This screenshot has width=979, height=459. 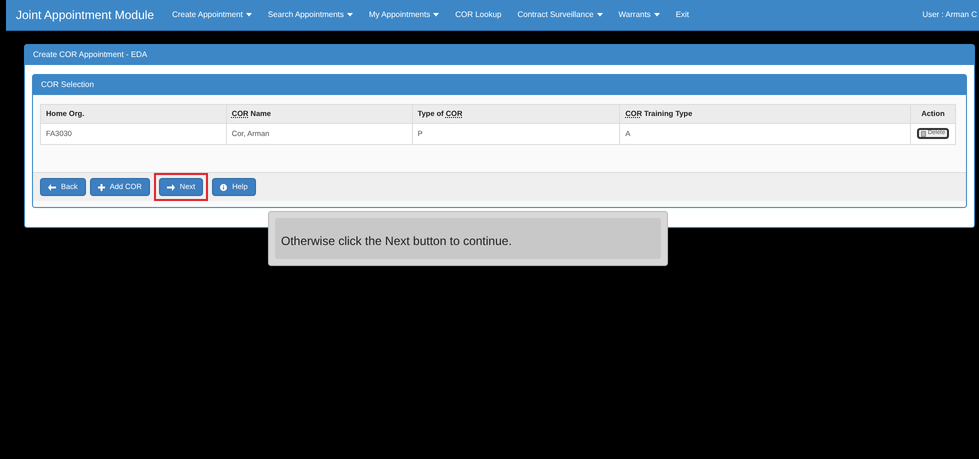 What do you see at coordinates (170, 187) in the screenshot?
I see `arrow-right-icon` at bounding box center [170, 187].